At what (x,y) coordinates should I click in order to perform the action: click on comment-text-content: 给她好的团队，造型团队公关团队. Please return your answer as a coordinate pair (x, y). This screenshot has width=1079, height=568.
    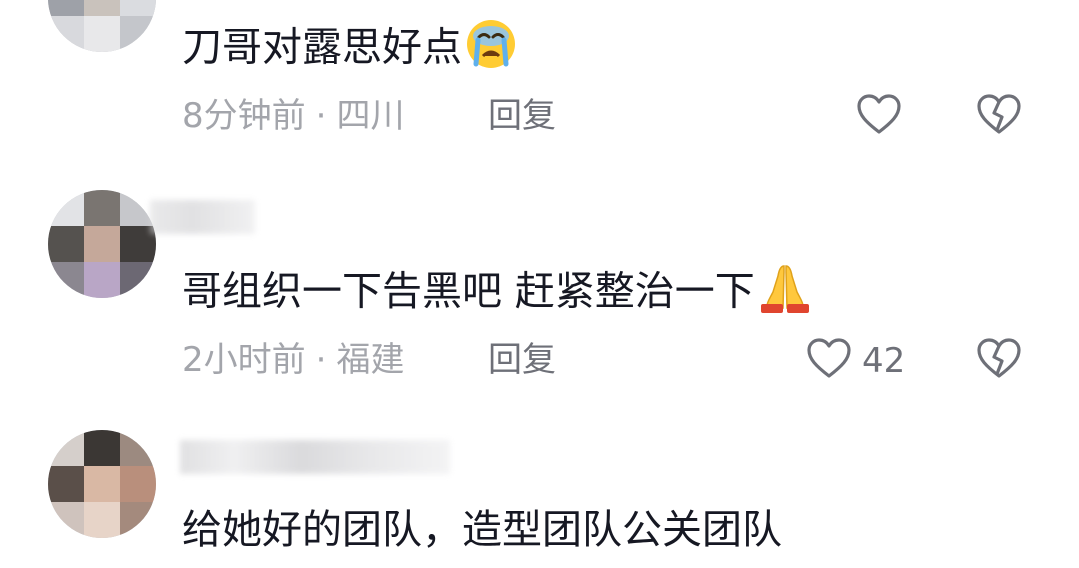
    Looking at the image, I should click on (482, 530).